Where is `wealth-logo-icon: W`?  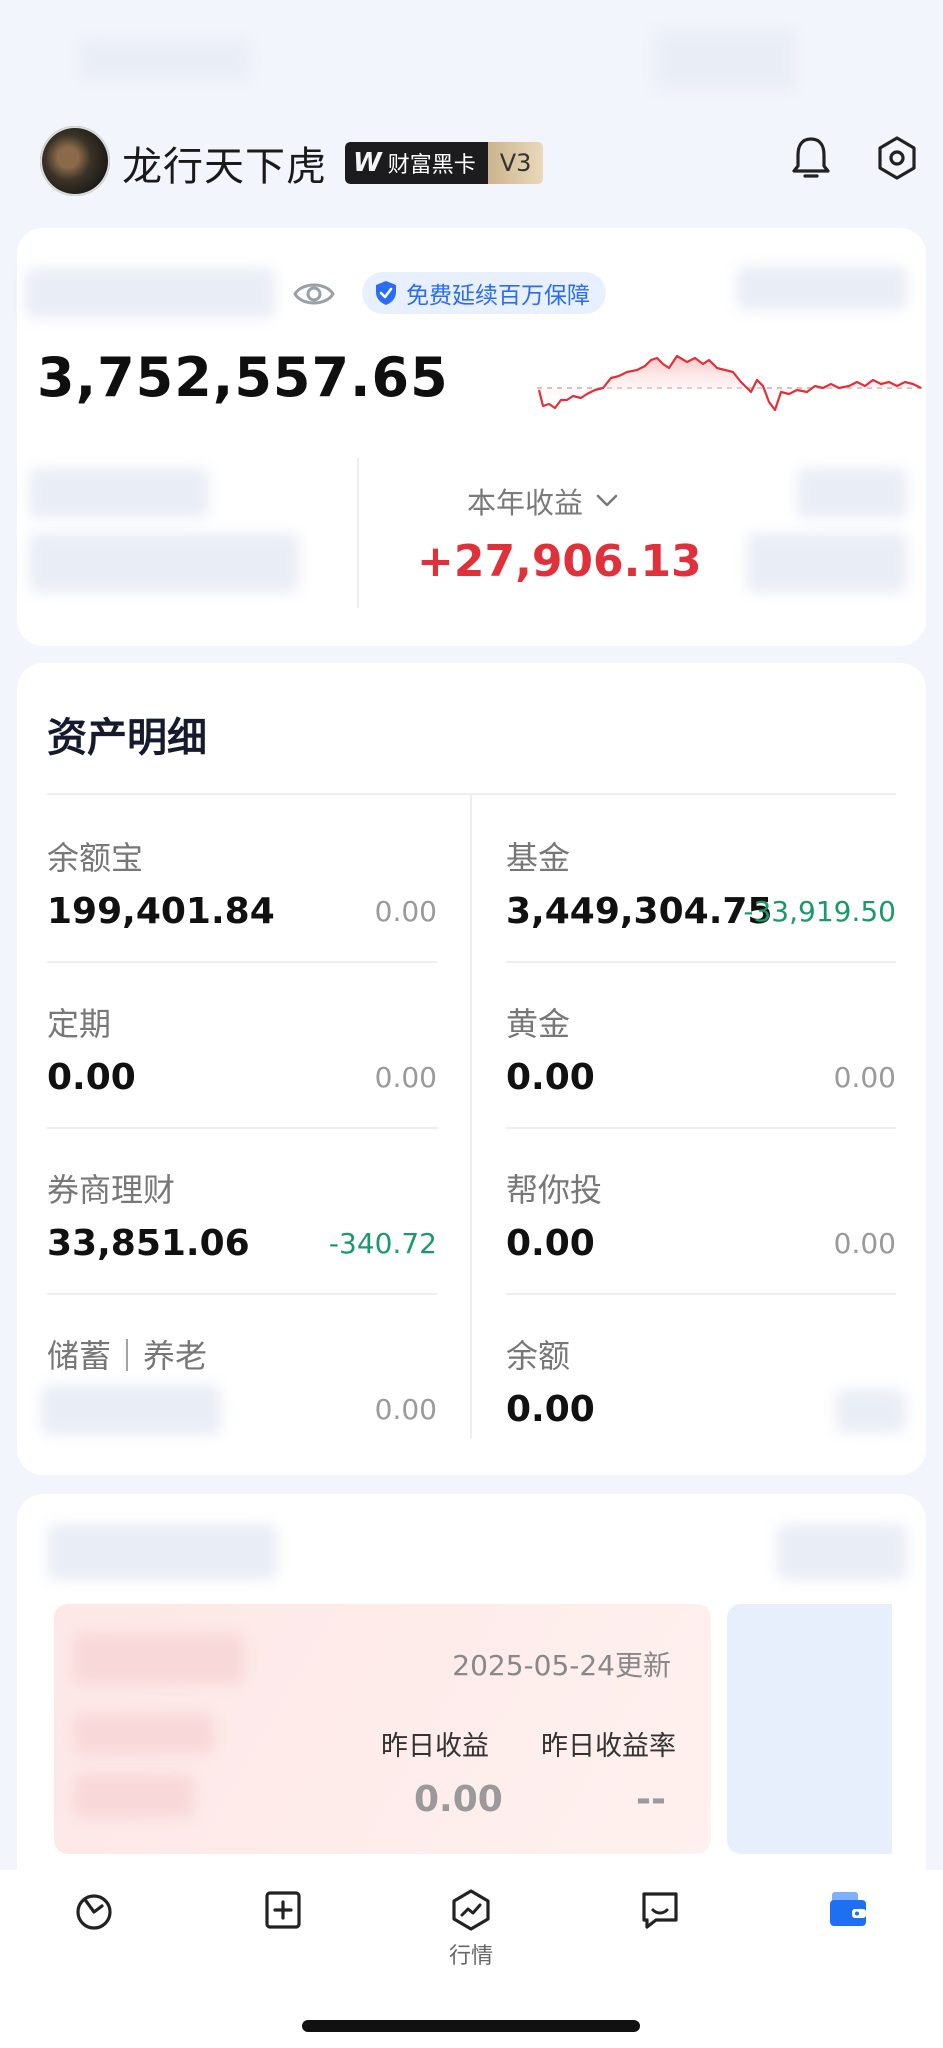
wealth-logo-icon: W is located at coordinates (367, 163).